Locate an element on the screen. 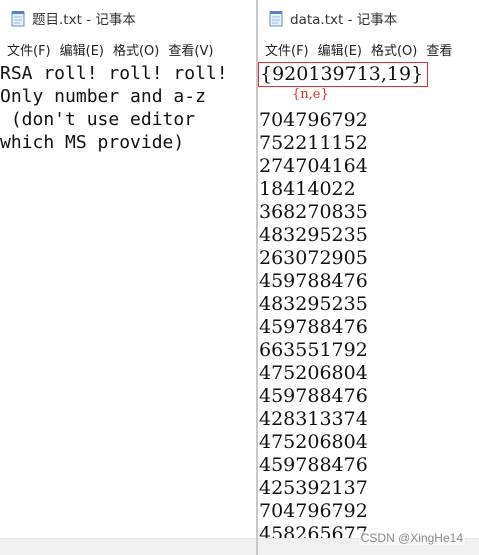 The height and width of the screenshot is (555, 479). key-annotation: {n,e} is located at coordinates (310, 94).